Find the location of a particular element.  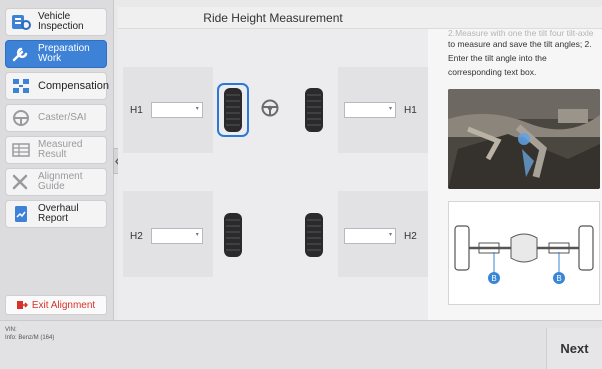

compensation-icon is located at coordinates (21, 86).